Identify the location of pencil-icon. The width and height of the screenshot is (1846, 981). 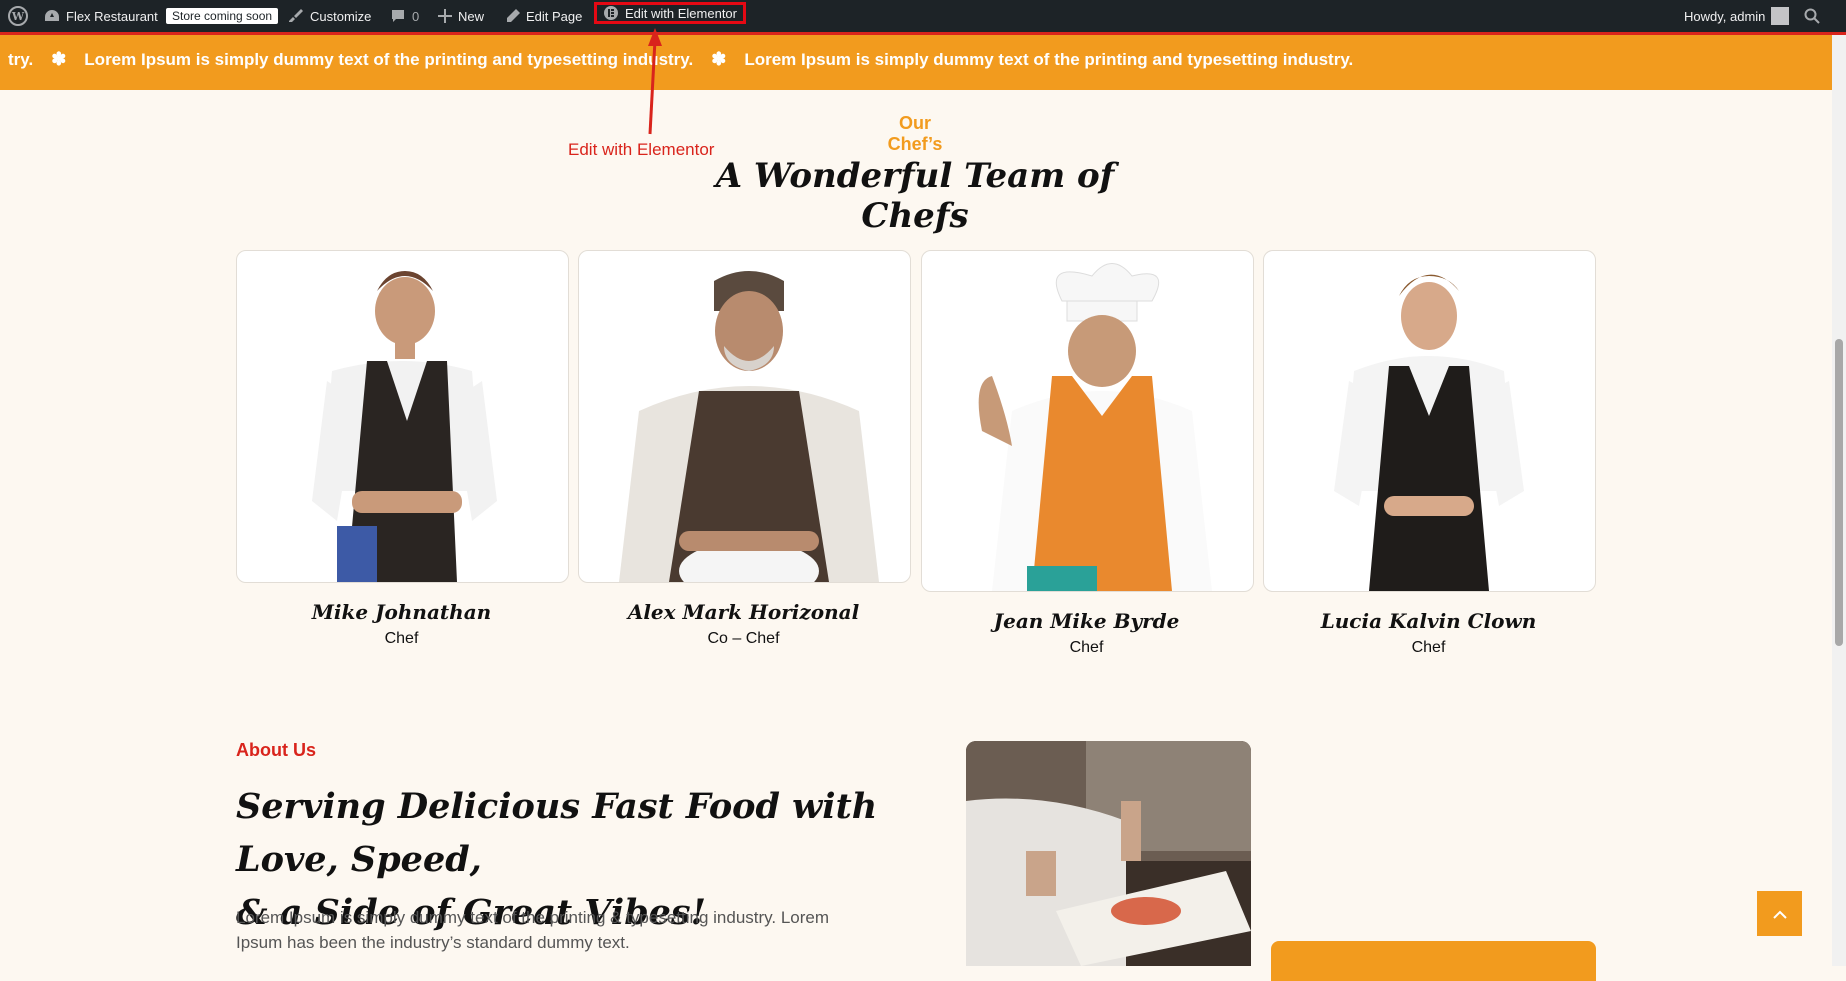
(513, 15).